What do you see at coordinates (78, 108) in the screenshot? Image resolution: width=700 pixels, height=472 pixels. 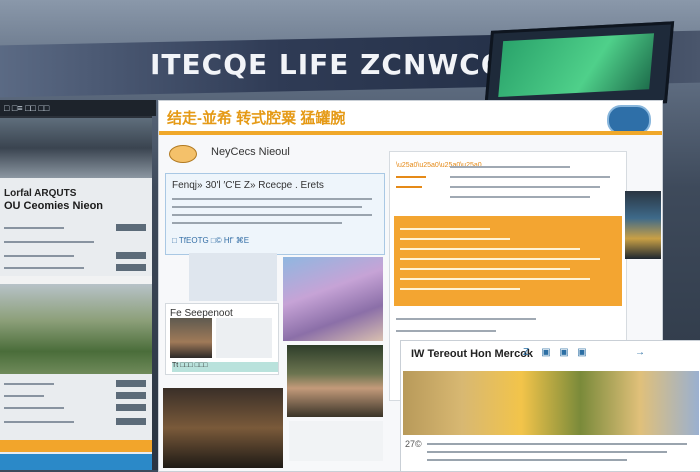 I see `left-panel-toolbar: □ □≡ □□ □□` at bounding box center [78, 108].